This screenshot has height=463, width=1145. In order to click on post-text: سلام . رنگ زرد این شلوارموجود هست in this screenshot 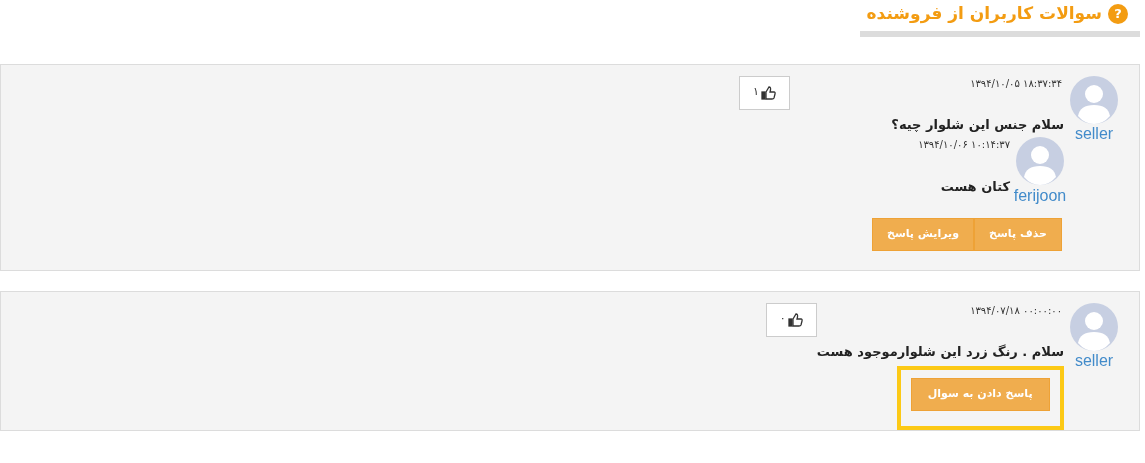, I will do `click(940, 351)`.